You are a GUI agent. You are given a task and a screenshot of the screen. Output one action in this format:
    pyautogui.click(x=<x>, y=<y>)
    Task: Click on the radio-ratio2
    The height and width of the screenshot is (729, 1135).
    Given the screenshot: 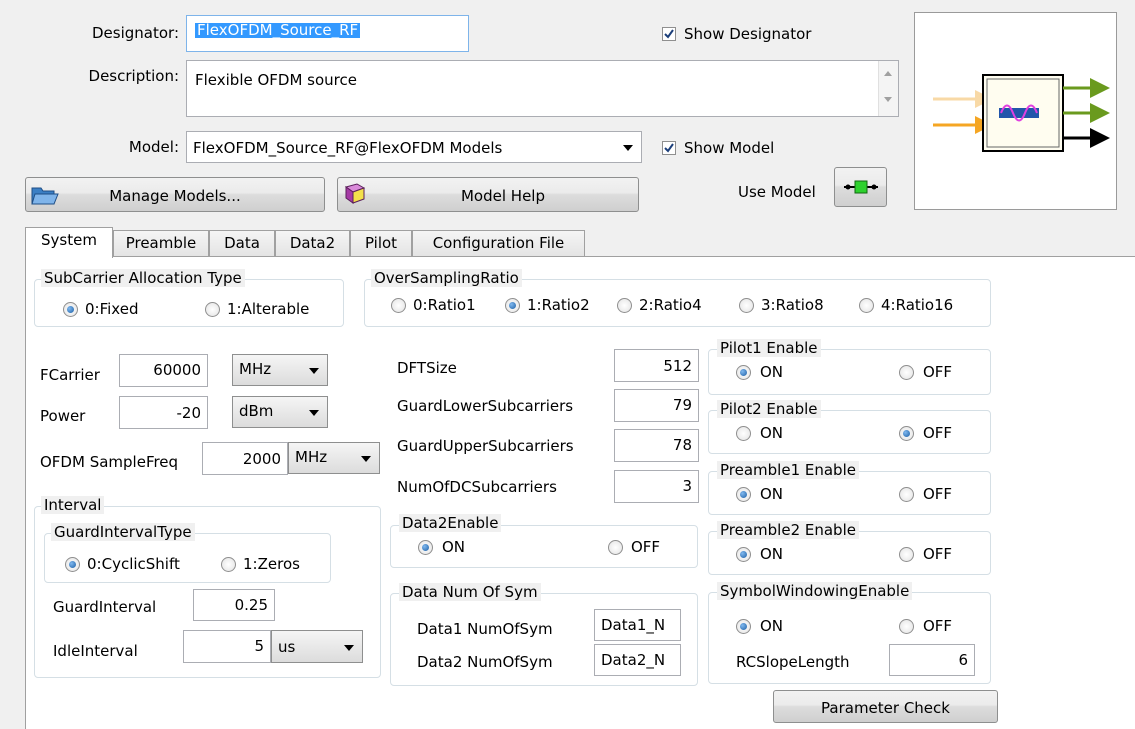 What is the action you would take?
    pyautogui.click(x=512, y=305)
    